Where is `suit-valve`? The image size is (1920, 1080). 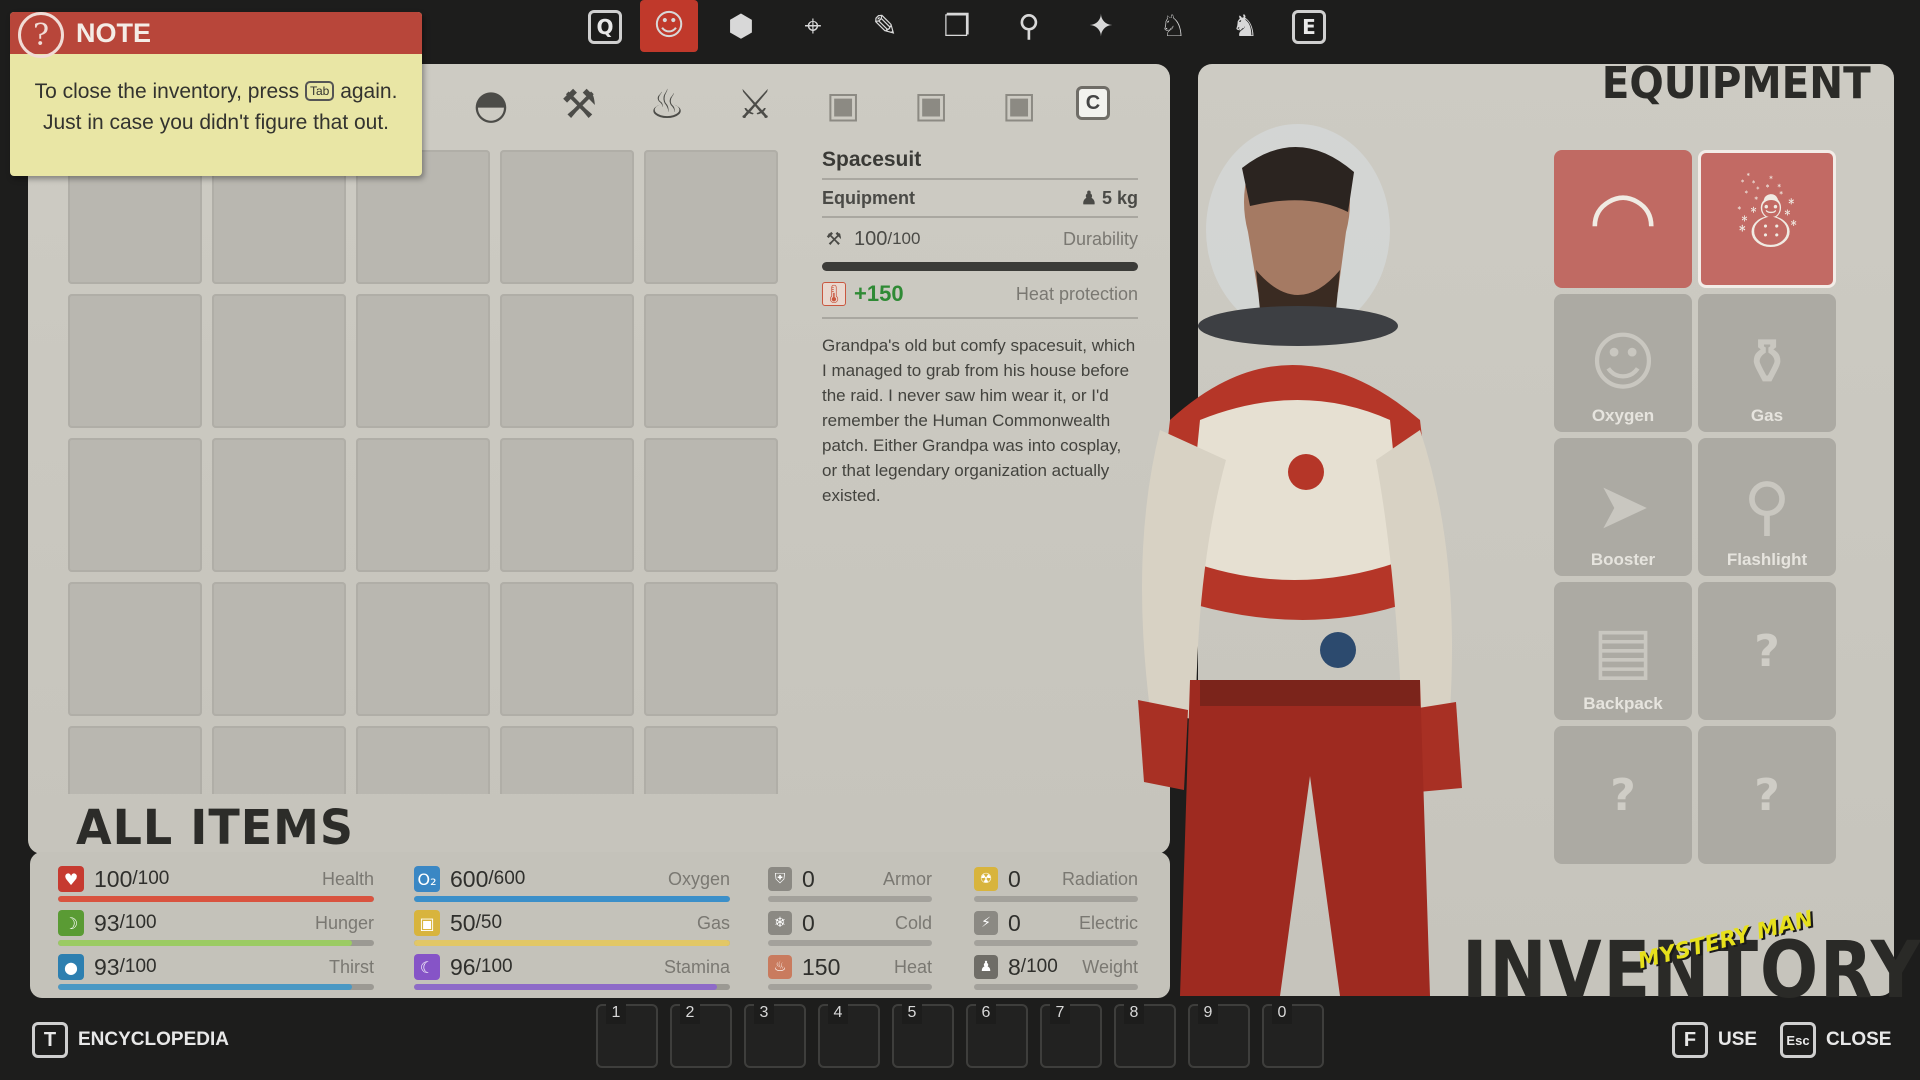 suit-valve is located at coordinates (1338, 650).